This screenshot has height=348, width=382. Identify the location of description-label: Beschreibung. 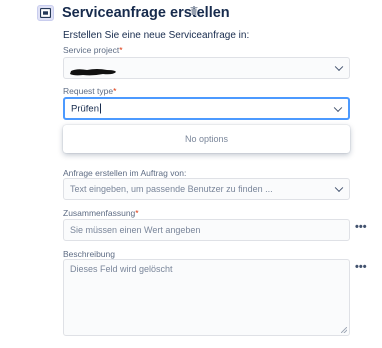
(89, 254).